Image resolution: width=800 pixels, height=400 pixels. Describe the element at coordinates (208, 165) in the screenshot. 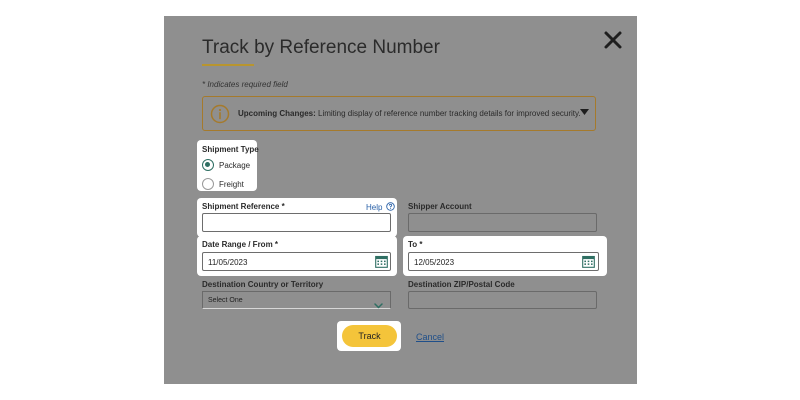

I see `radio-package` at that location.